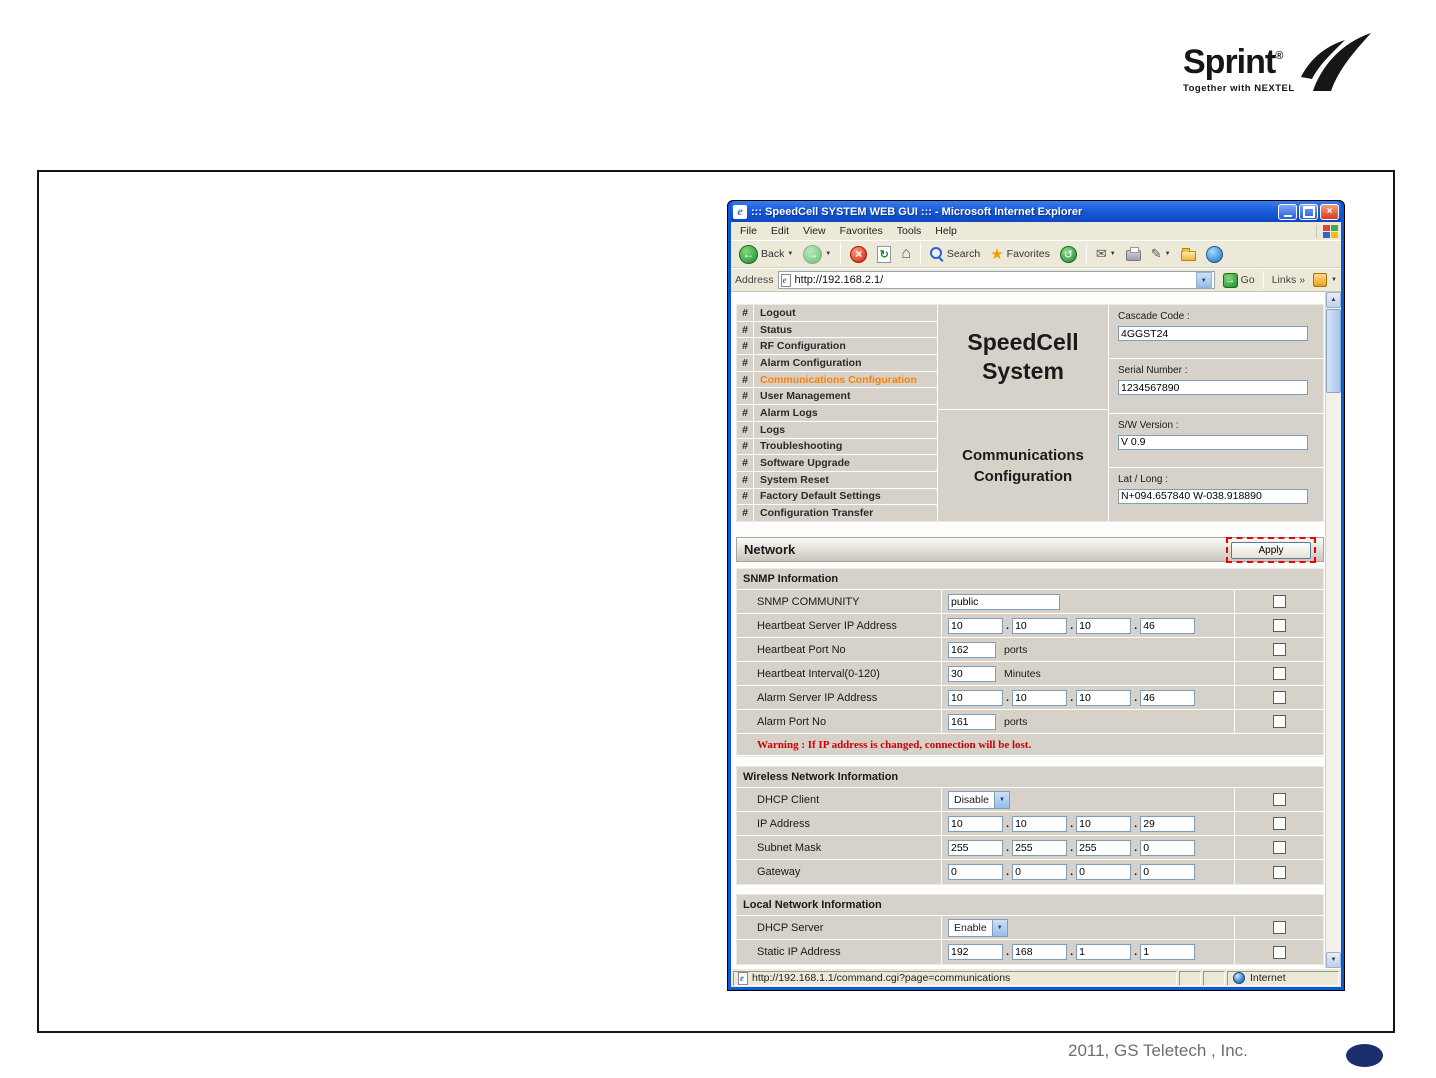 This screenshot has width=1436, height=1078. Describe the element at coordinates (837, 313) in the screenshot. I see `nav-item-logout: # Logout` at that location.